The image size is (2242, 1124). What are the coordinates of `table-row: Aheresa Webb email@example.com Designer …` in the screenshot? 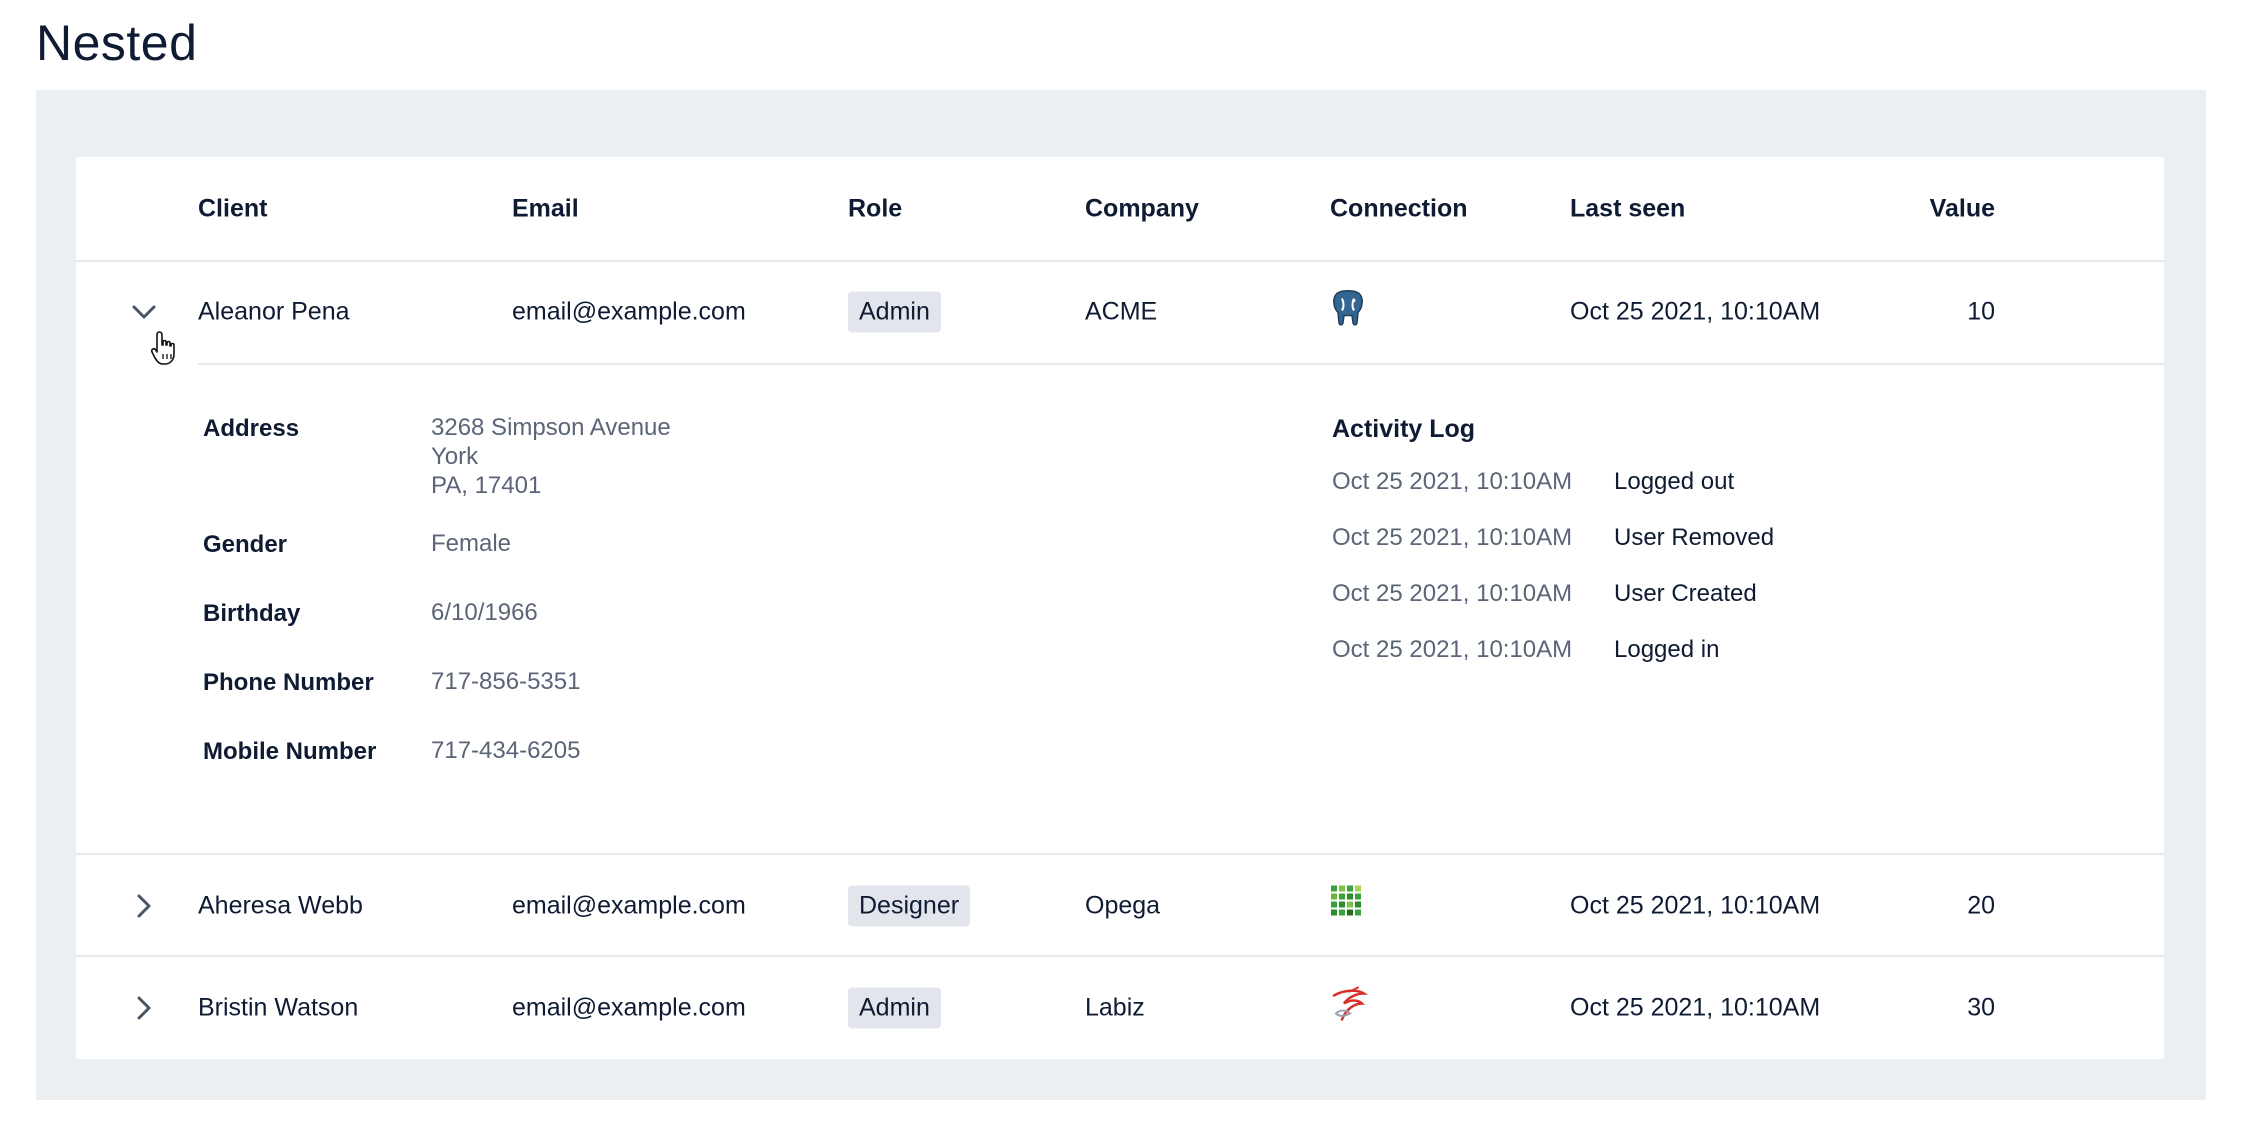 It's located at (1120, 905).